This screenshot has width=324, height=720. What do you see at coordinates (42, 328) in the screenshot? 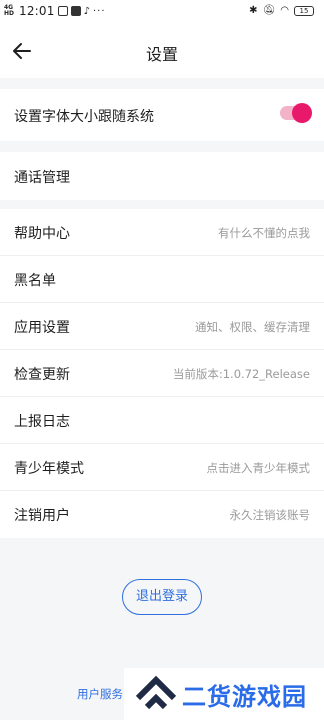
I see `app-settings-label: 应用设置` at bounding box center [42, 328].